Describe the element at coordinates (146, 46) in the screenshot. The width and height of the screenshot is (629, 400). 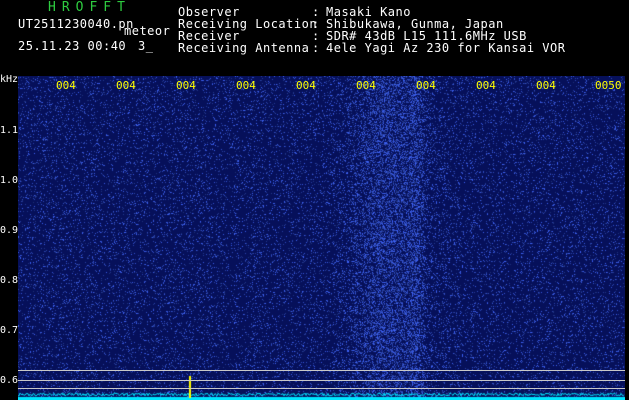
I see `count-label: 3_` at that location.